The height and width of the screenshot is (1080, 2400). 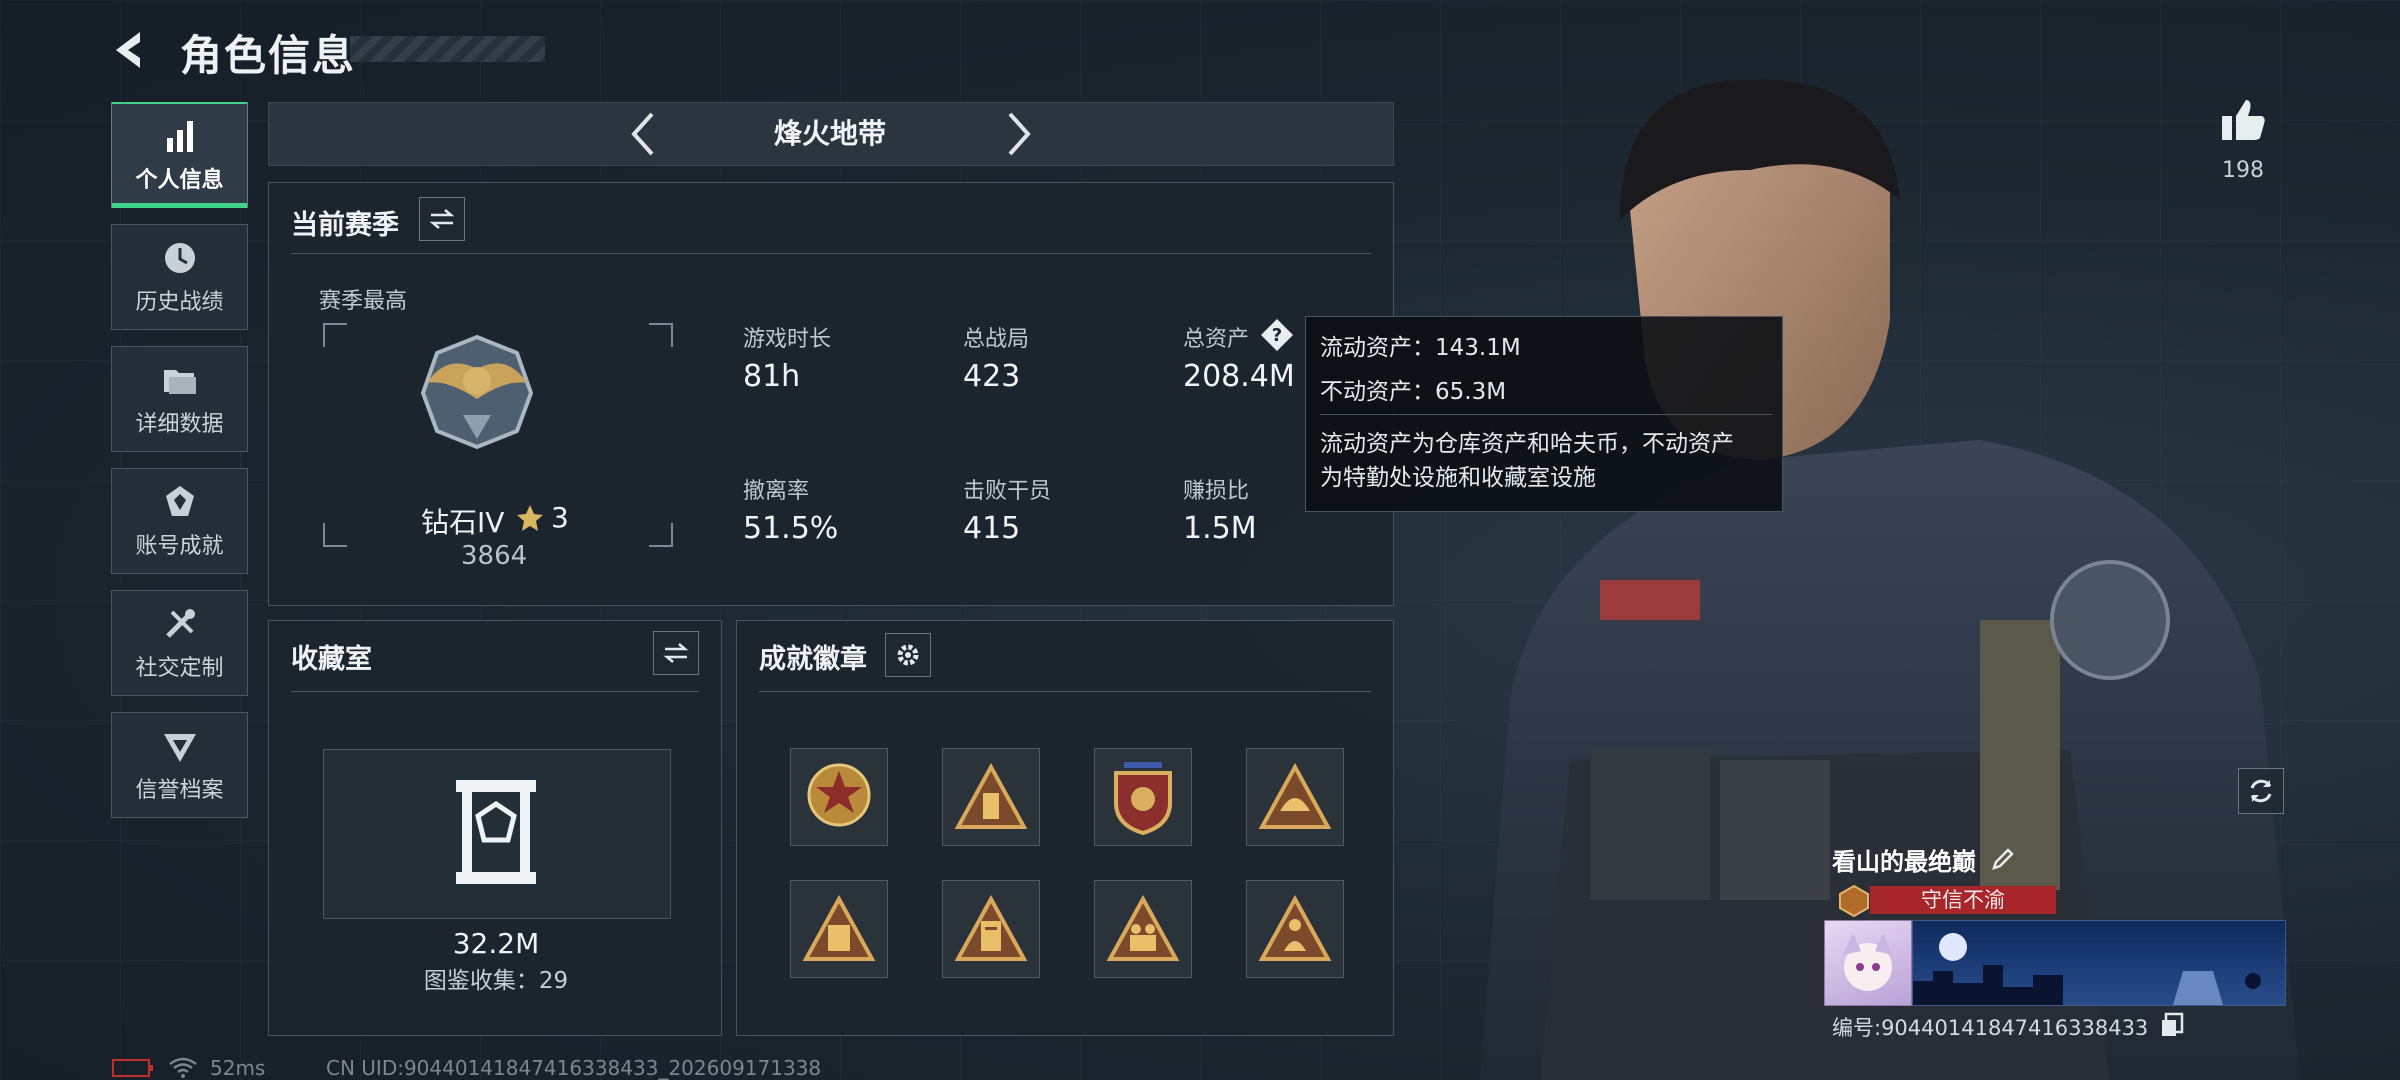 I want to click on rank-score: 3864, so click(x=494, y=556).